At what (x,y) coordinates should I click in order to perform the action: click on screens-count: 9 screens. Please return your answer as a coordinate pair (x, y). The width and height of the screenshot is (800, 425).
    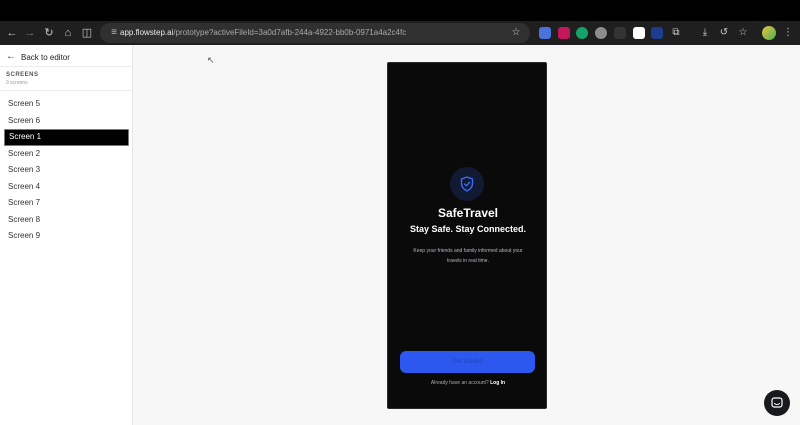
    Looking at the image, I should click on (17, 83).